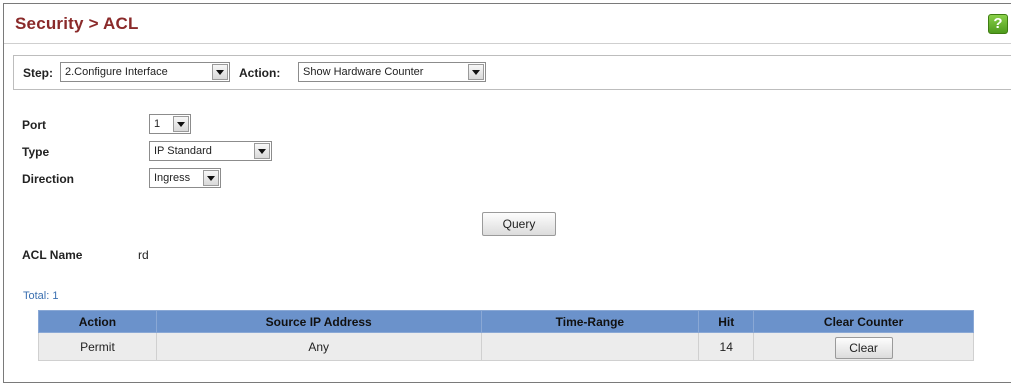 The width and height of the screenshot is (1011, 385). What do you see at coordinates (170, 124) in the screenshot?
I see `port-select: 1` at bounding box center [170, 124].